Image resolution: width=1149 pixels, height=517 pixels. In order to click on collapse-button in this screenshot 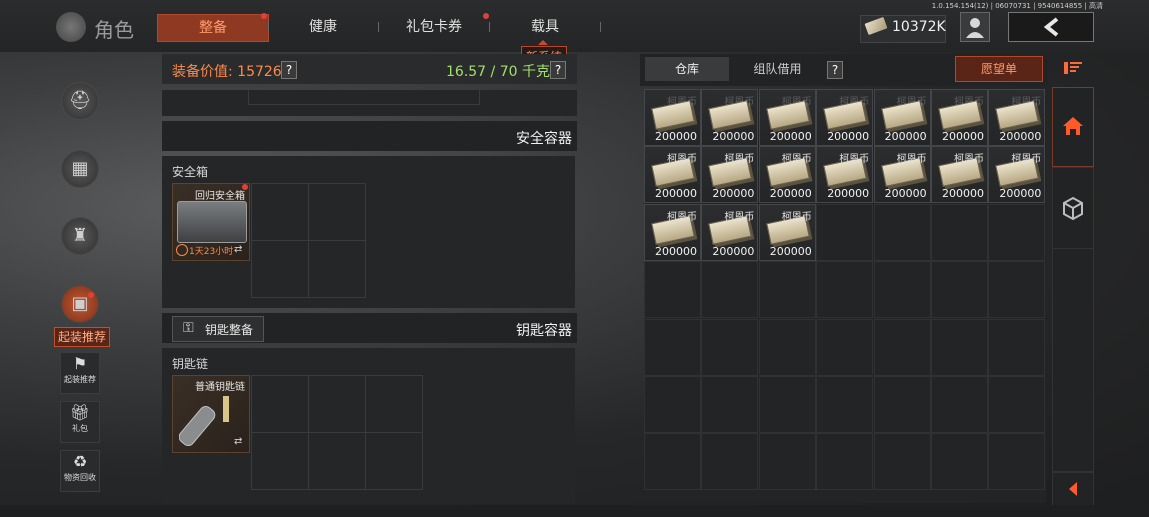, I will do `click(1073, 489)`.